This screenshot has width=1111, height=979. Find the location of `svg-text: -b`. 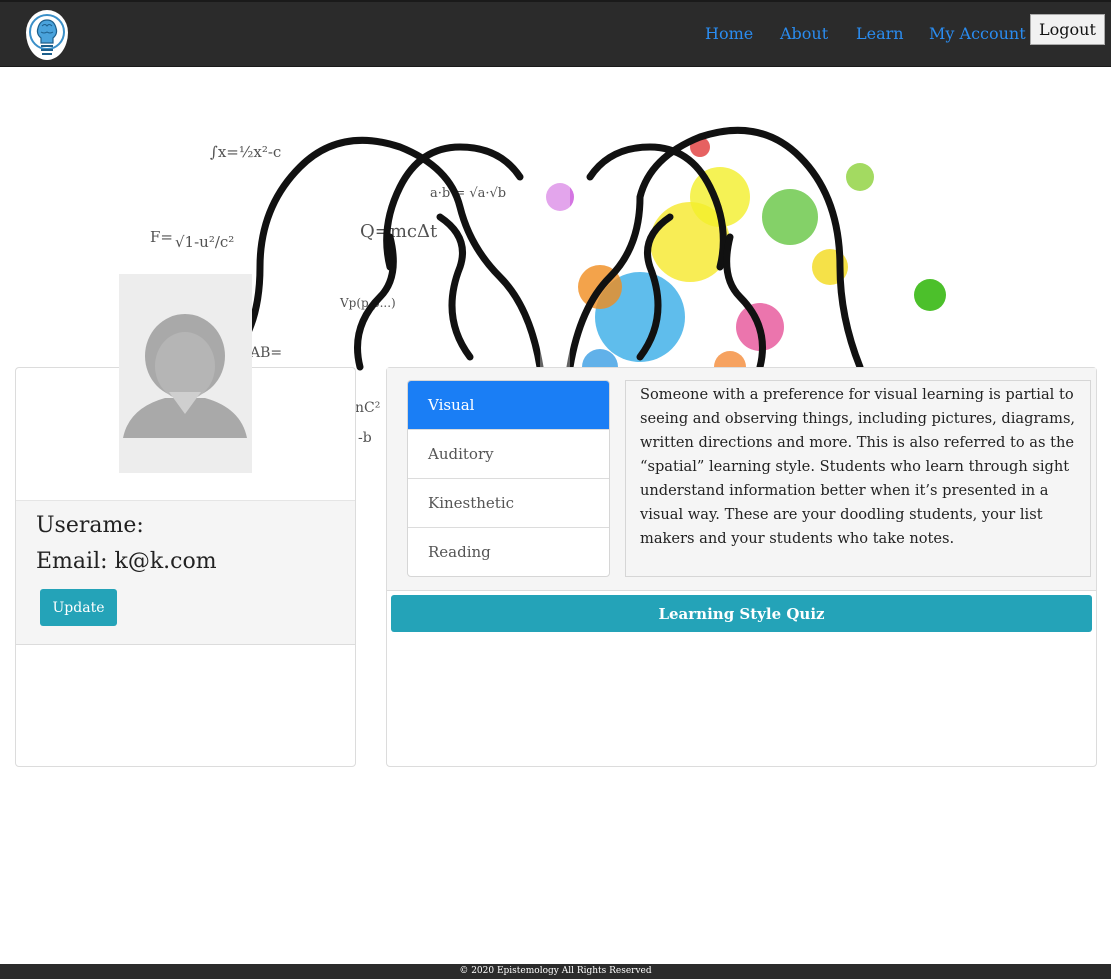

svg-text: -b is located at coordinates (365, 438).